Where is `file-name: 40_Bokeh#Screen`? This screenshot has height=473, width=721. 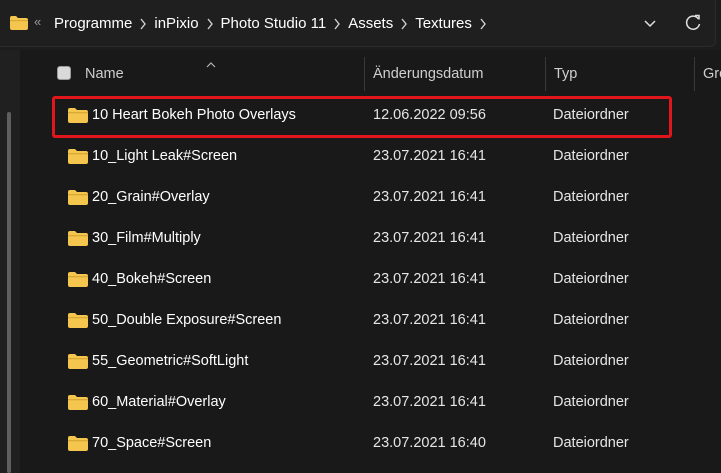
file-name: 40_Bokeh#Screen is located at coordinates (152, 279).